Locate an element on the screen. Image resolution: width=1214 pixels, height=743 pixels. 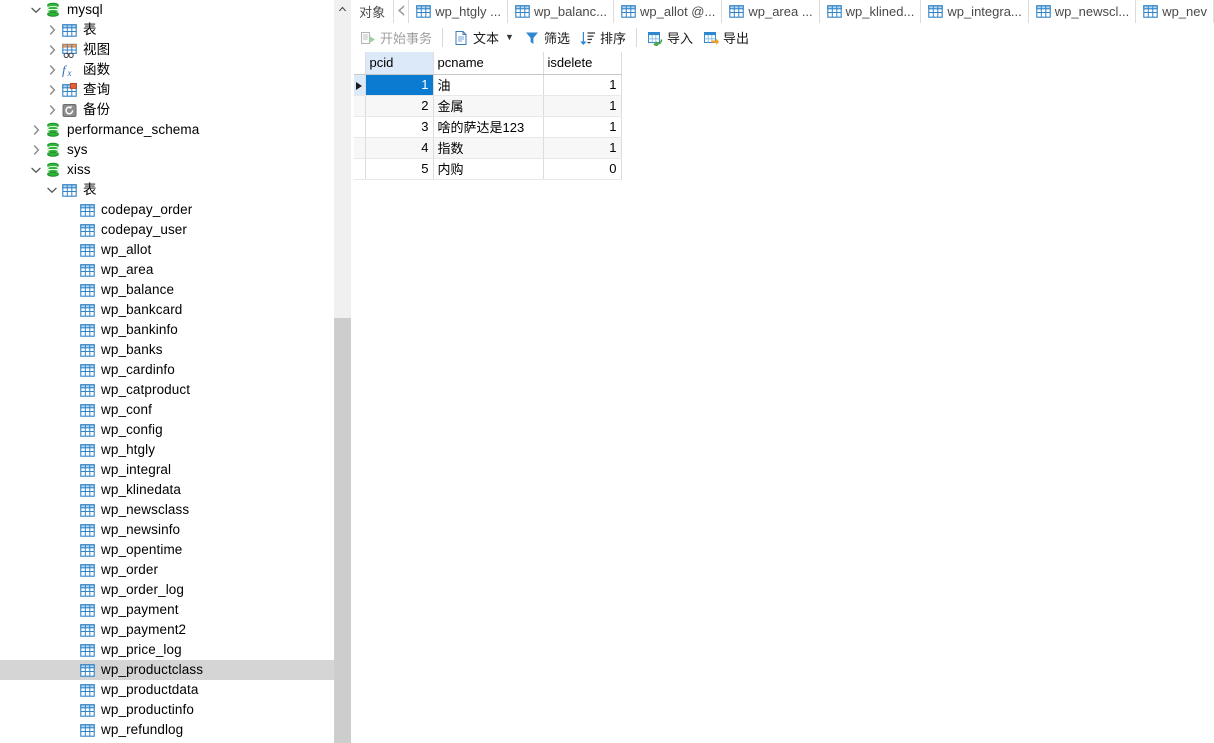
tree-item-wp_banks: wp_banks is located at coordinates (167, 350).